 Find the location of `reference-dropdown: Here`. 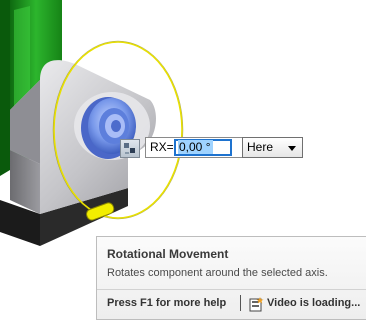

reference-dropdown: Here is located at coordinates (272, 147).